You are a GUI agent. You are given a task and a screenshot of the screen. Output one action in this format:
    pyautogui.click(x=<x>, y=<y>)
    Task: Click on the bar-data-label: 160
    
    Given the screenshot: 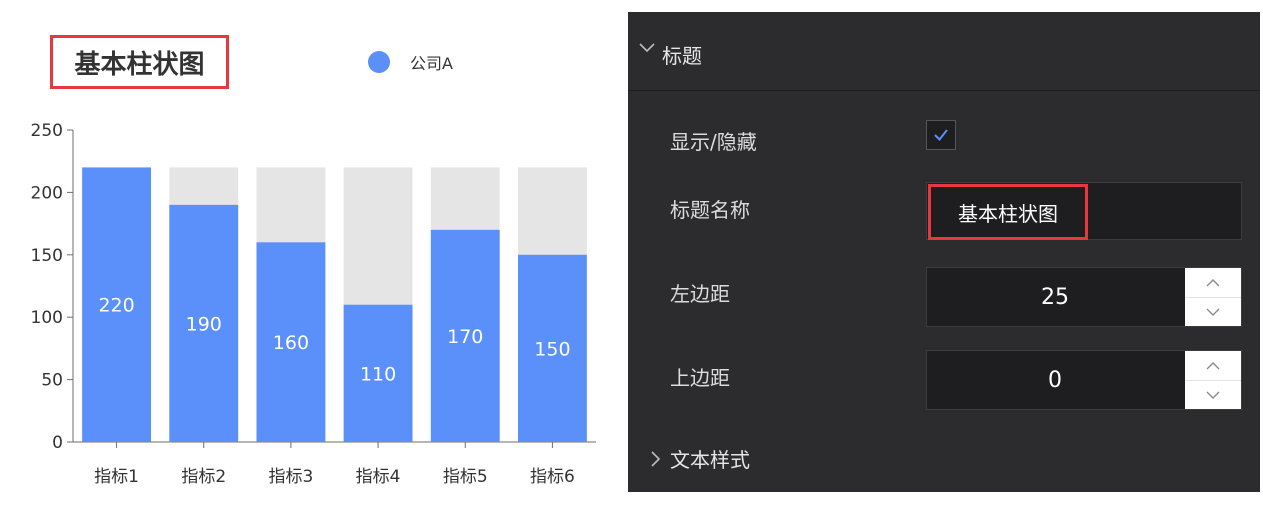 What is the action you would take?
    pyautogui.click(x=291, y=343)
    